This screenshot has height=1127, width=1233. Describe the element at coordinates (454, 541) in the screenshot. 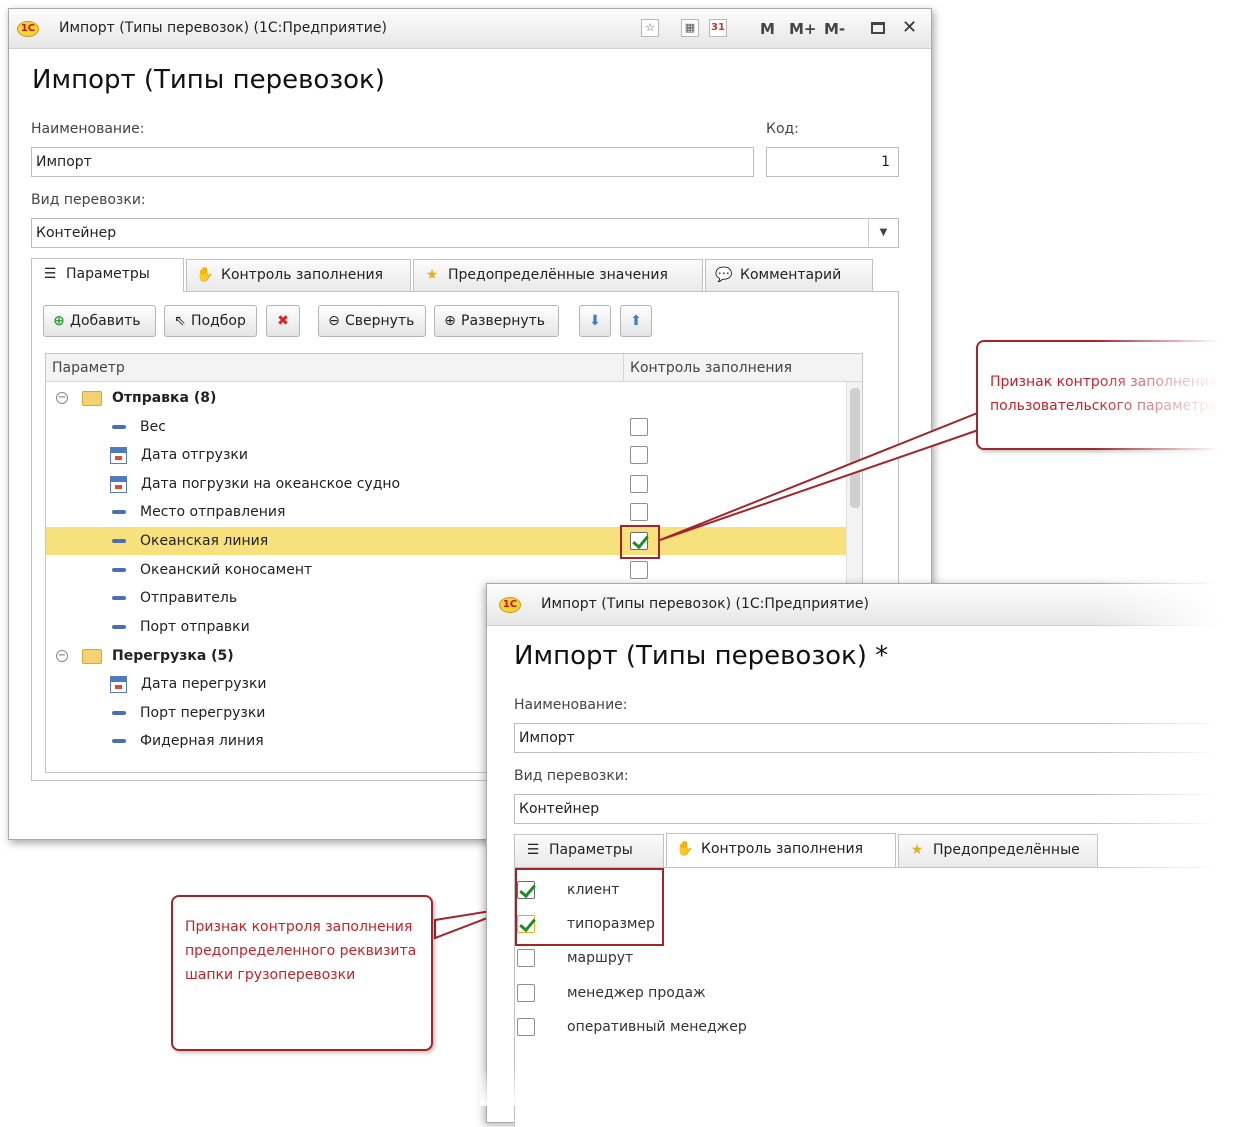

I see `table-row-selected: Океанская линия` at that location.